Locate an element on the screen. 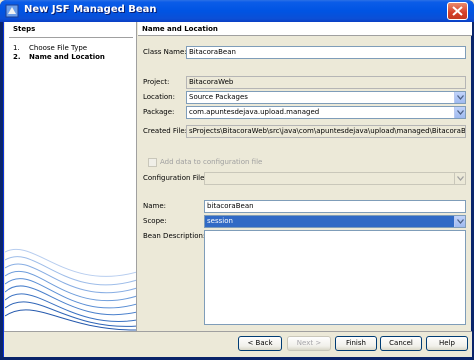 Image resolution: width=474 pixels, height=360 pixels. class-name-input: BitacoraBean is located at coordinates (326, 52).